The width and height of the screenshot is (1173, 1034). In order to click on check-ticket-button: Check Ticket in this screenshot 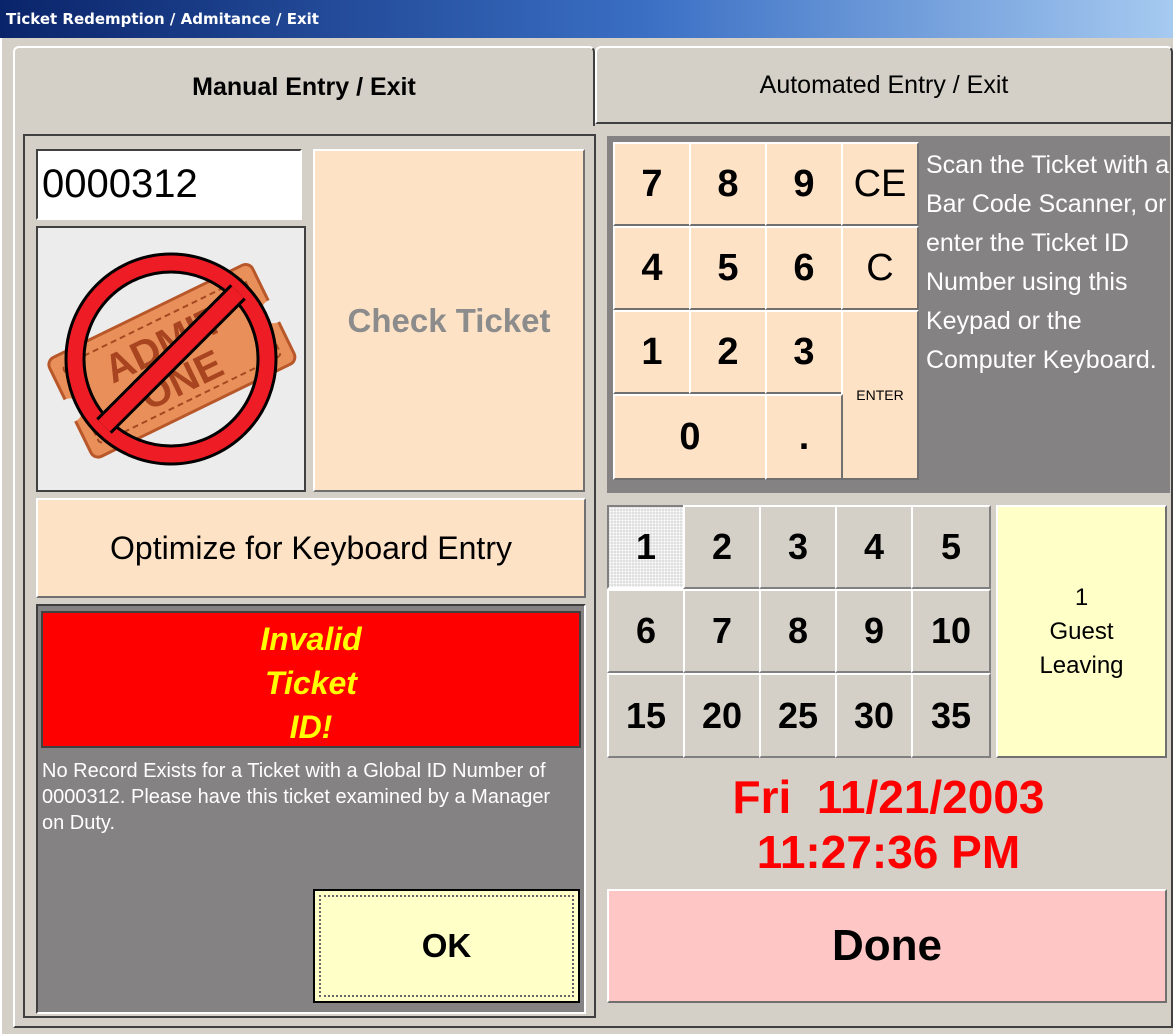, I will do `click(449, 320)`.